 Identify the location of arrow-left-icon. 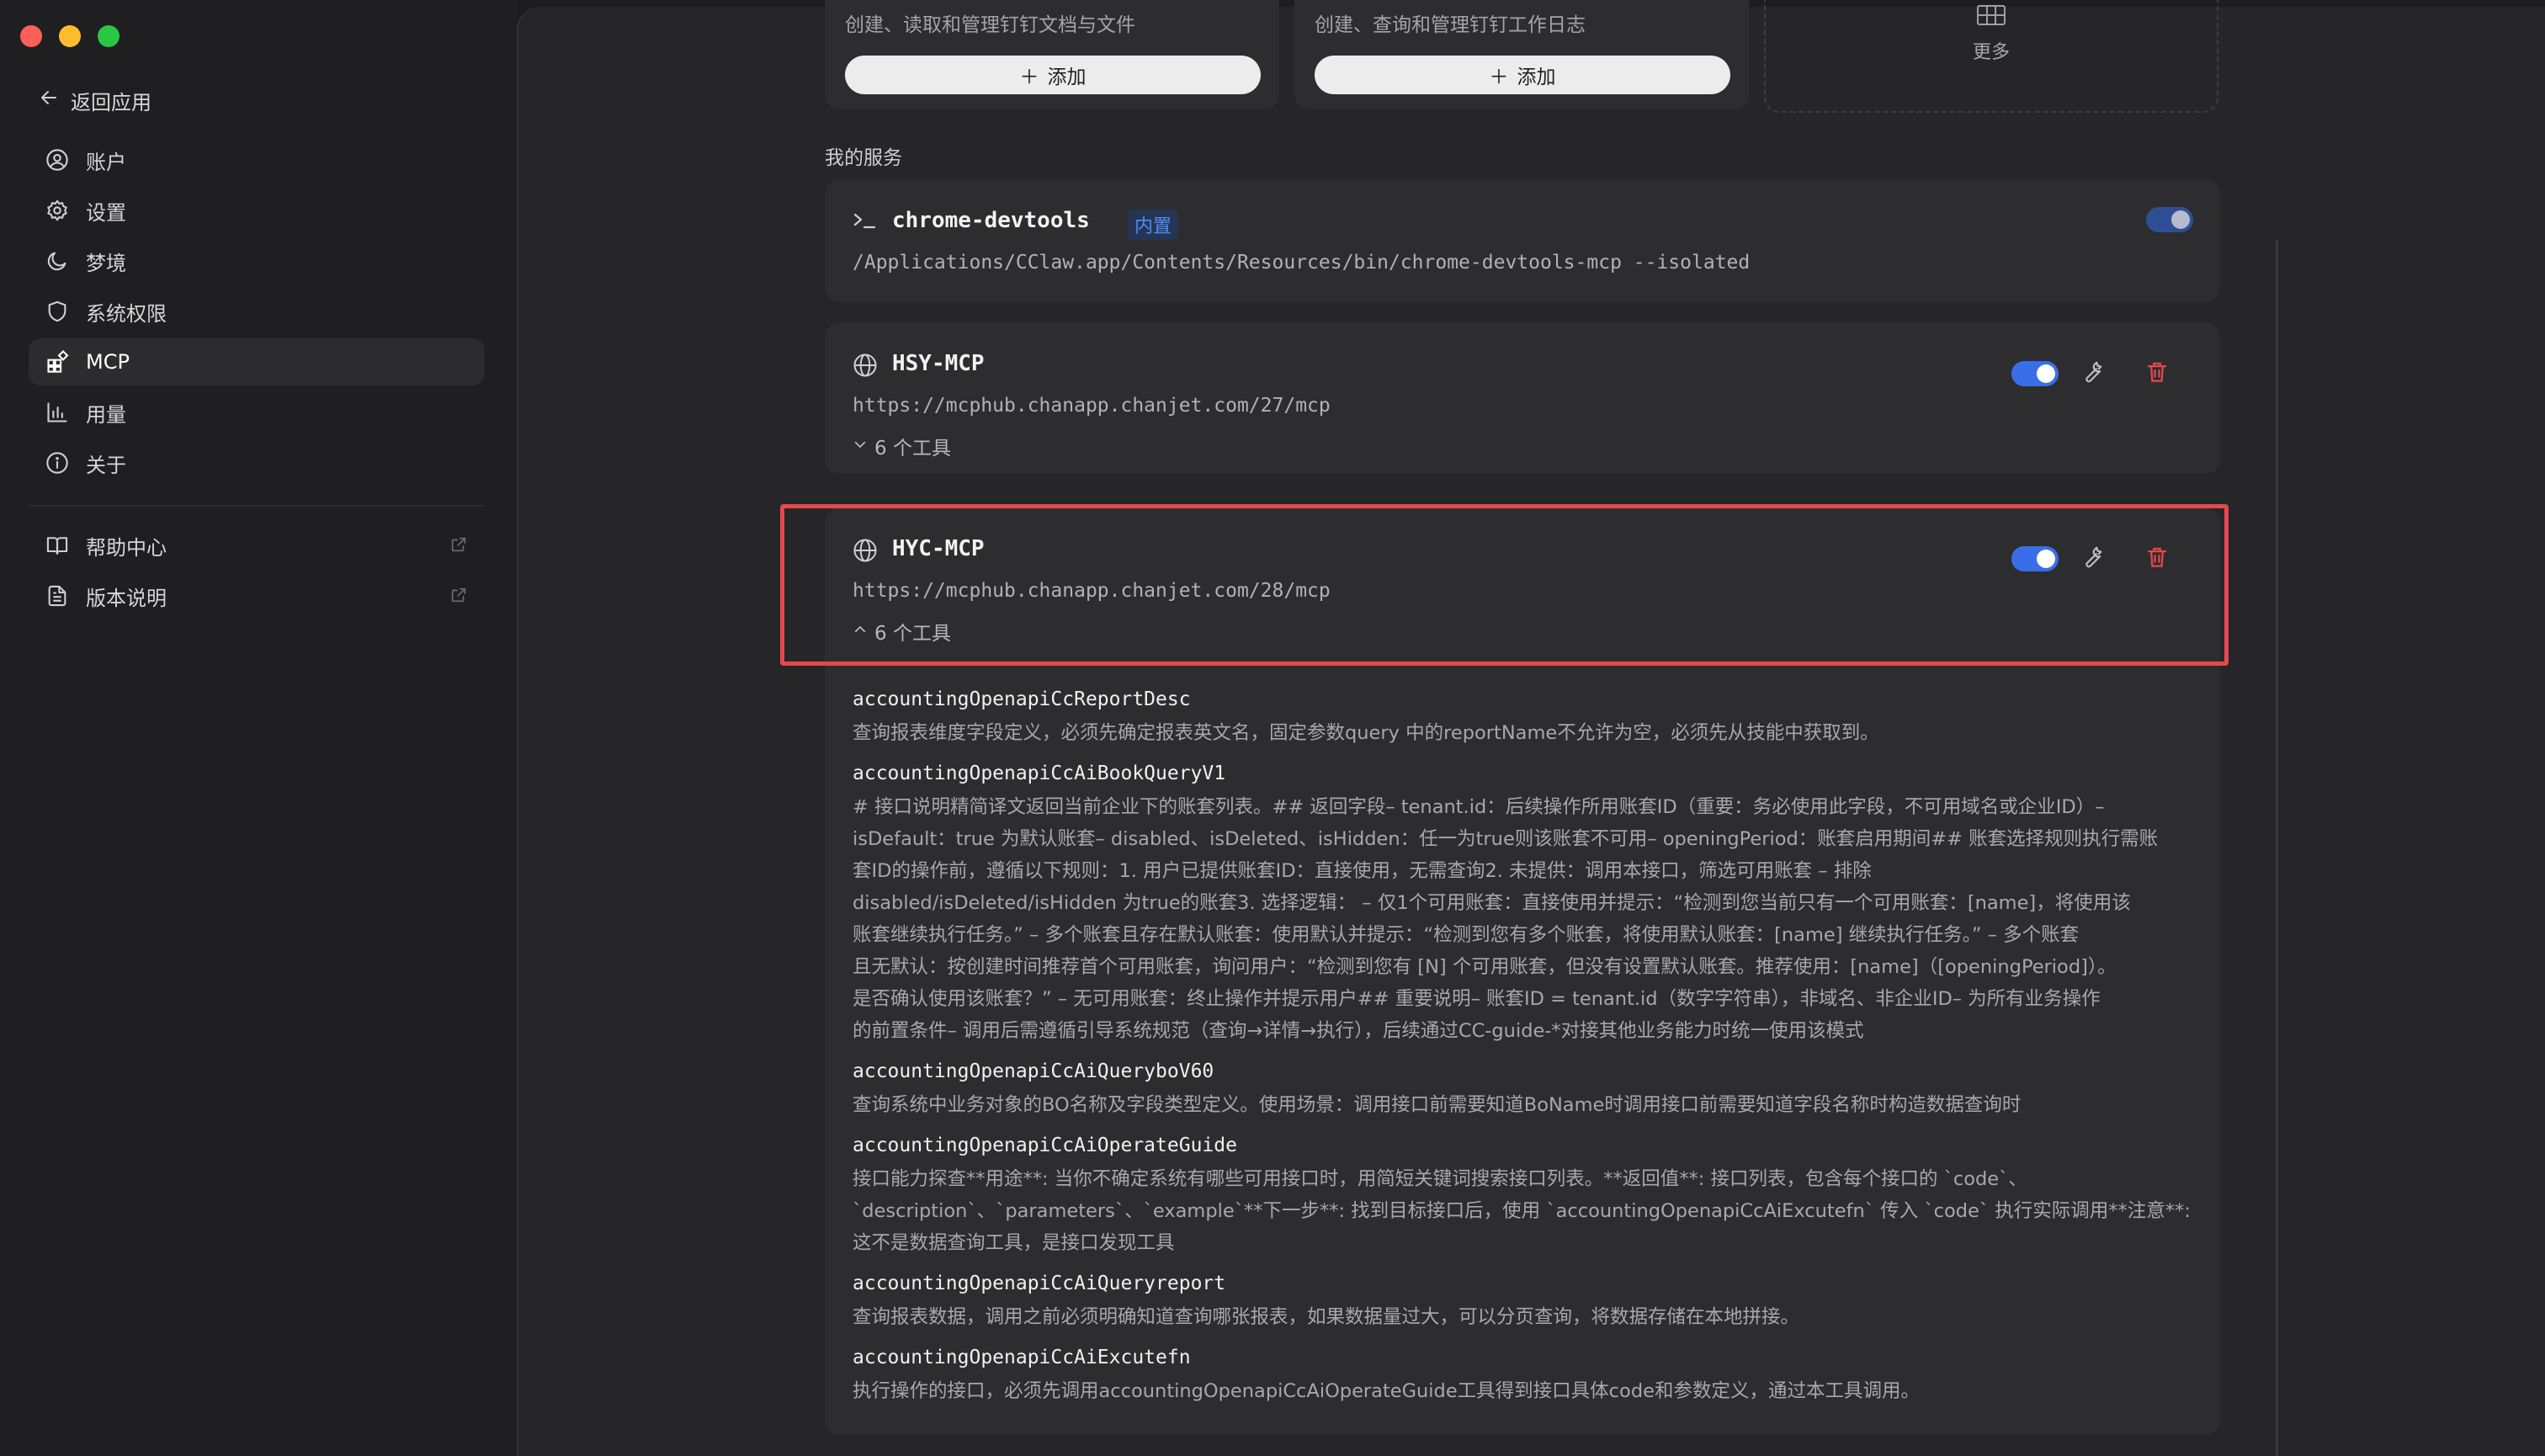
(49, 100).